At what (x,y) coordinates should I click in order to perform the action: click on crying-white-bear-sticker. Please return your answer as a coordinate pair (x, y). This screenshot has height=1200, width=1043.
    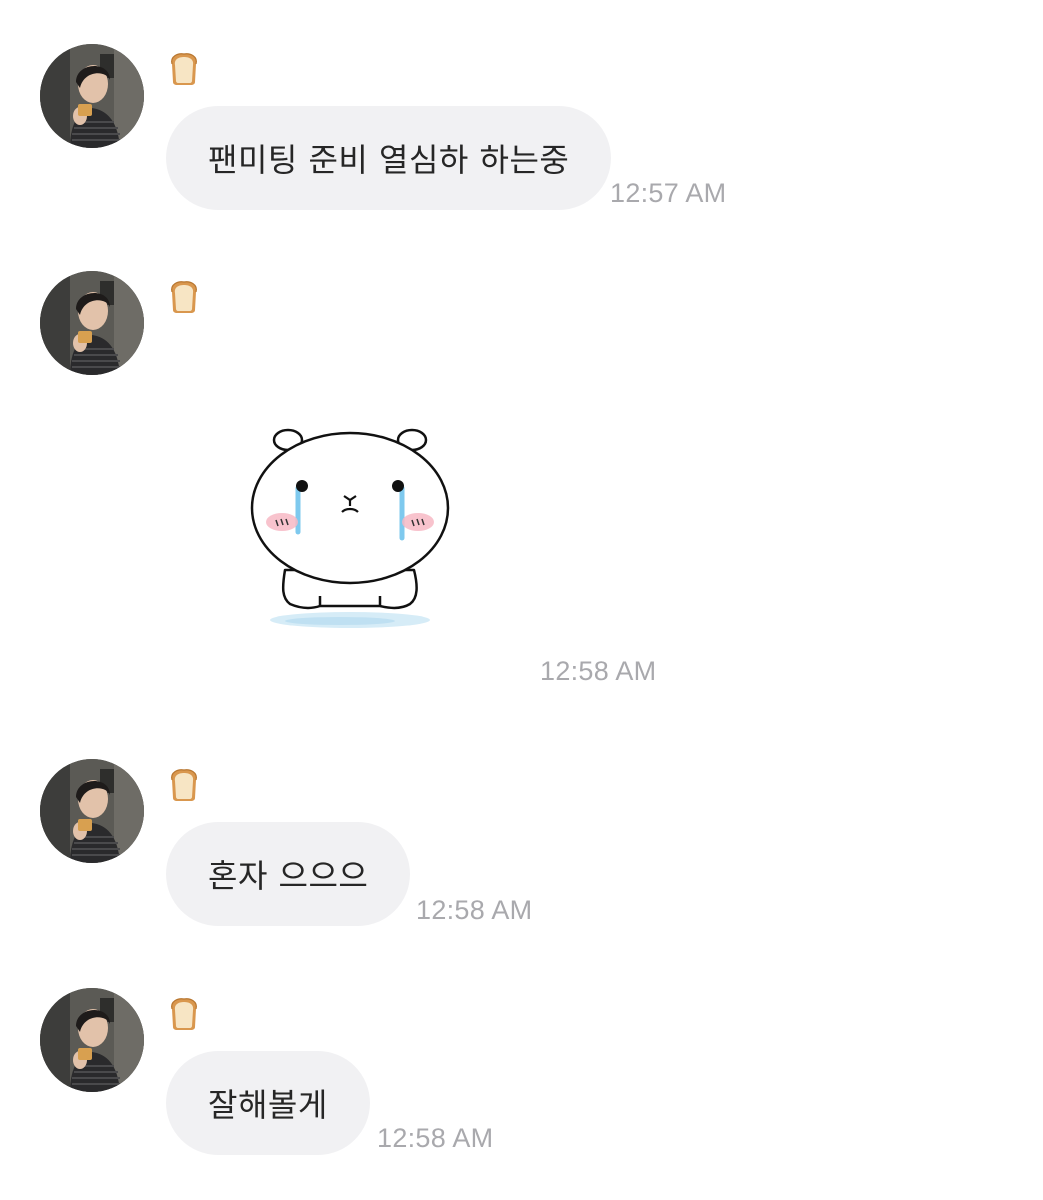
    Looking at the image, I should click on (350, 527).